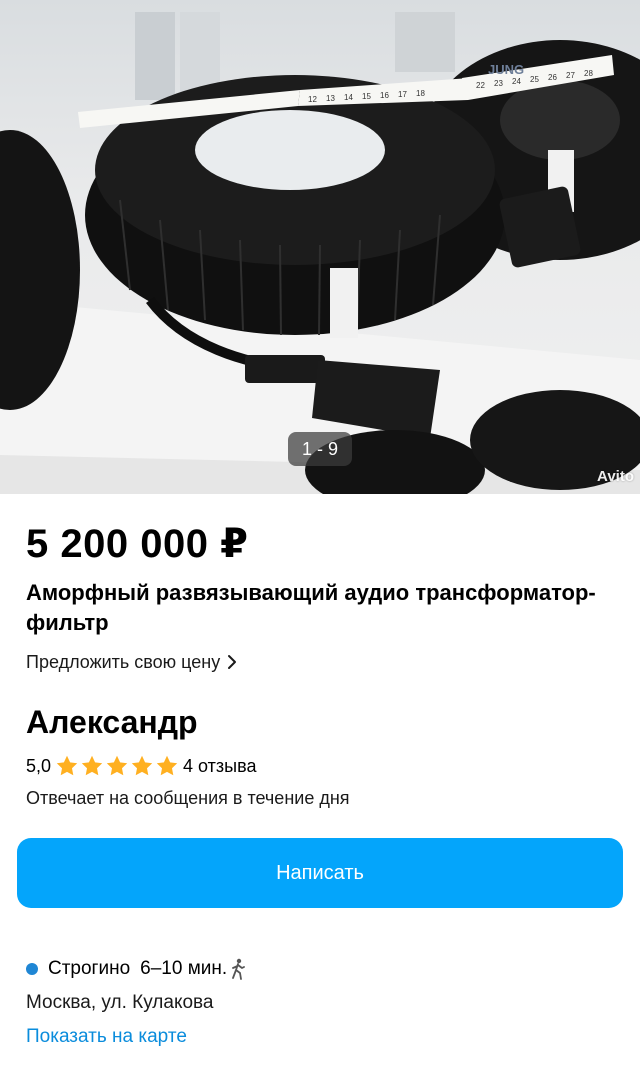  I want to click on offer-price-link: Предложить свою цену, so click(320, 662).